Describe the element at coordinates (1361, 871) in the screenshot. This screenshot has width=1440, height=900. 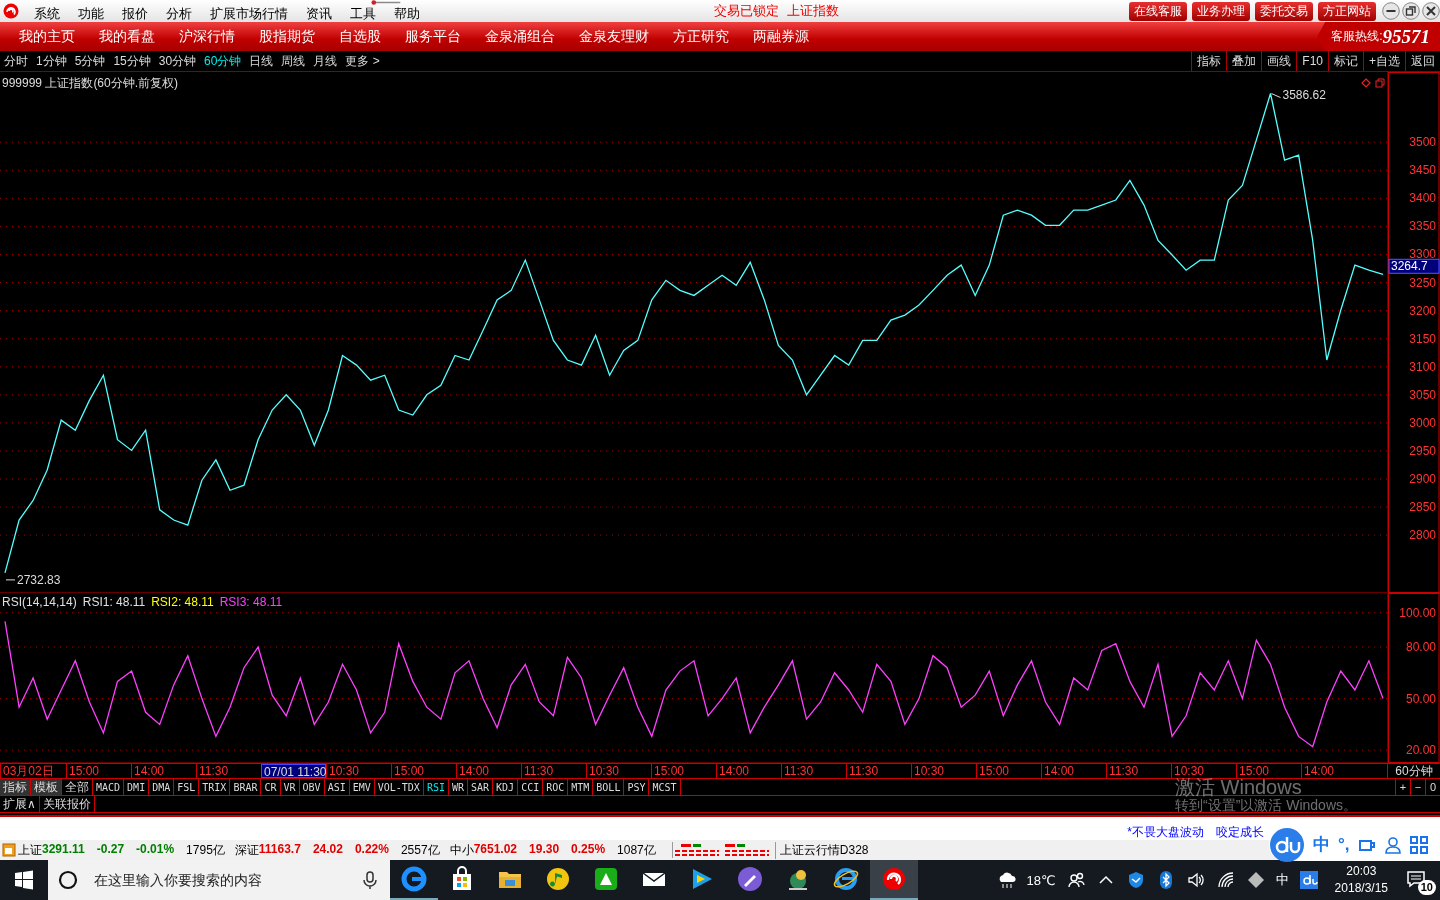
I see `clock-time: 20:03` at that location.